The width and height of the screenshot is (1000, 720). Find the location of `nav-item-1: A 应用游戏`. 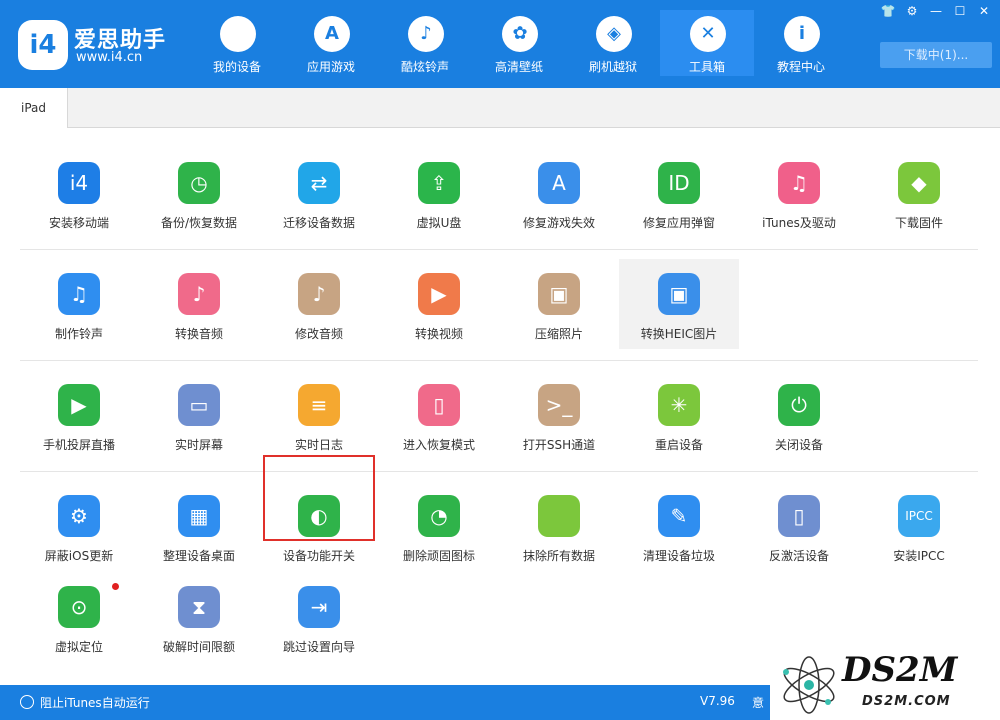

nav-item-1: A 应用游戏 is located at coordinates (331, 43).